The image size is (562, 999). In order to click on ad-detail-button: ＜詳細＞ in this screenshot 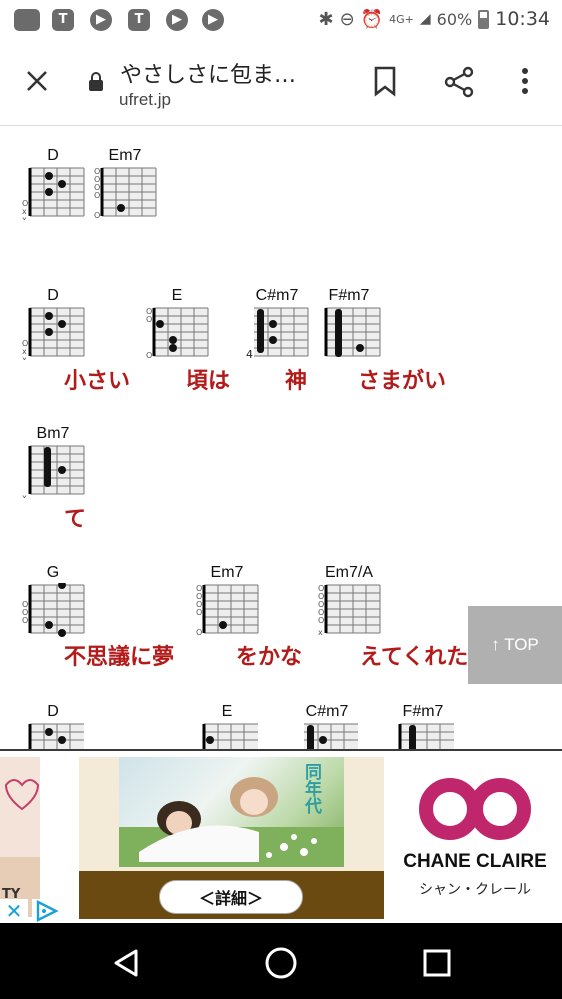, I will do `click(231, 897)`.